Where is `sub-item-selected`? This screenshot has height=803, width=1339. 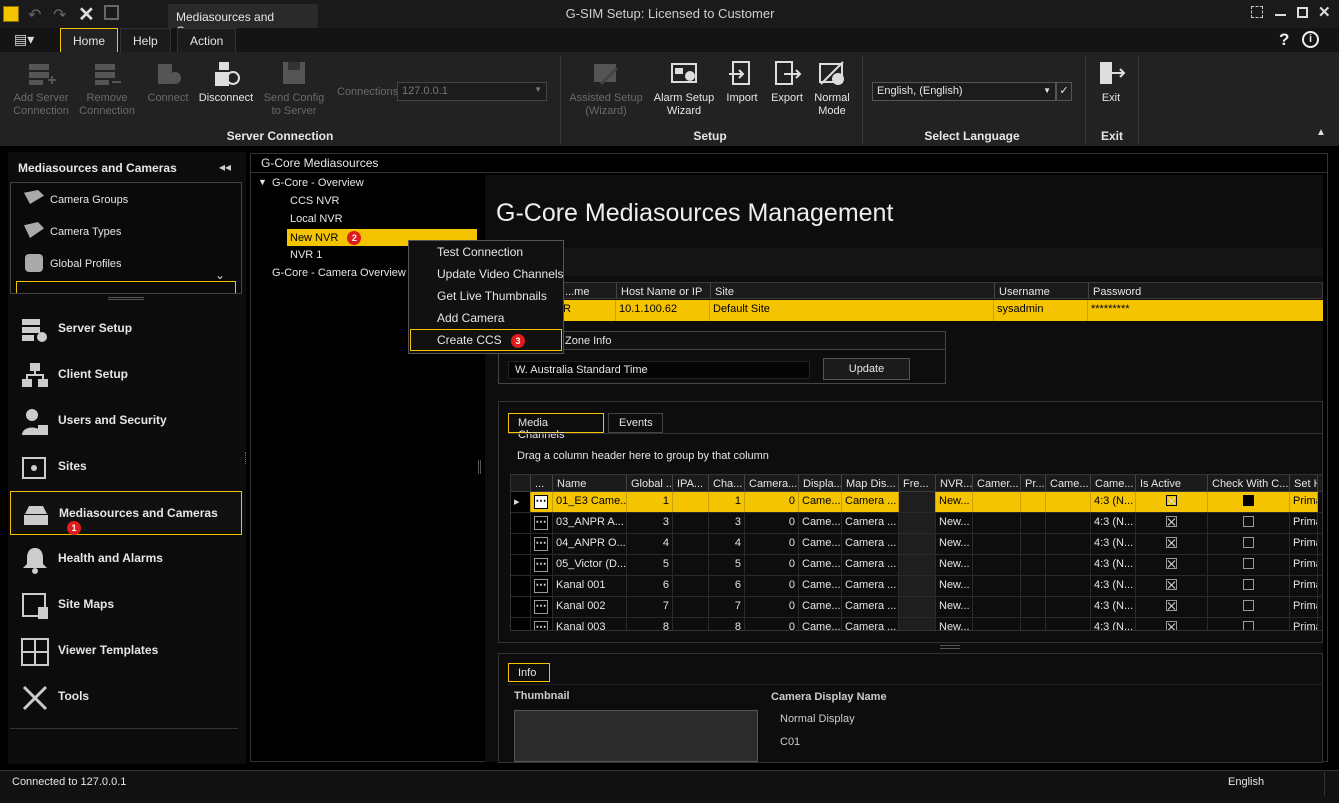 sub-item-selected is located at coordinates (126, 287).